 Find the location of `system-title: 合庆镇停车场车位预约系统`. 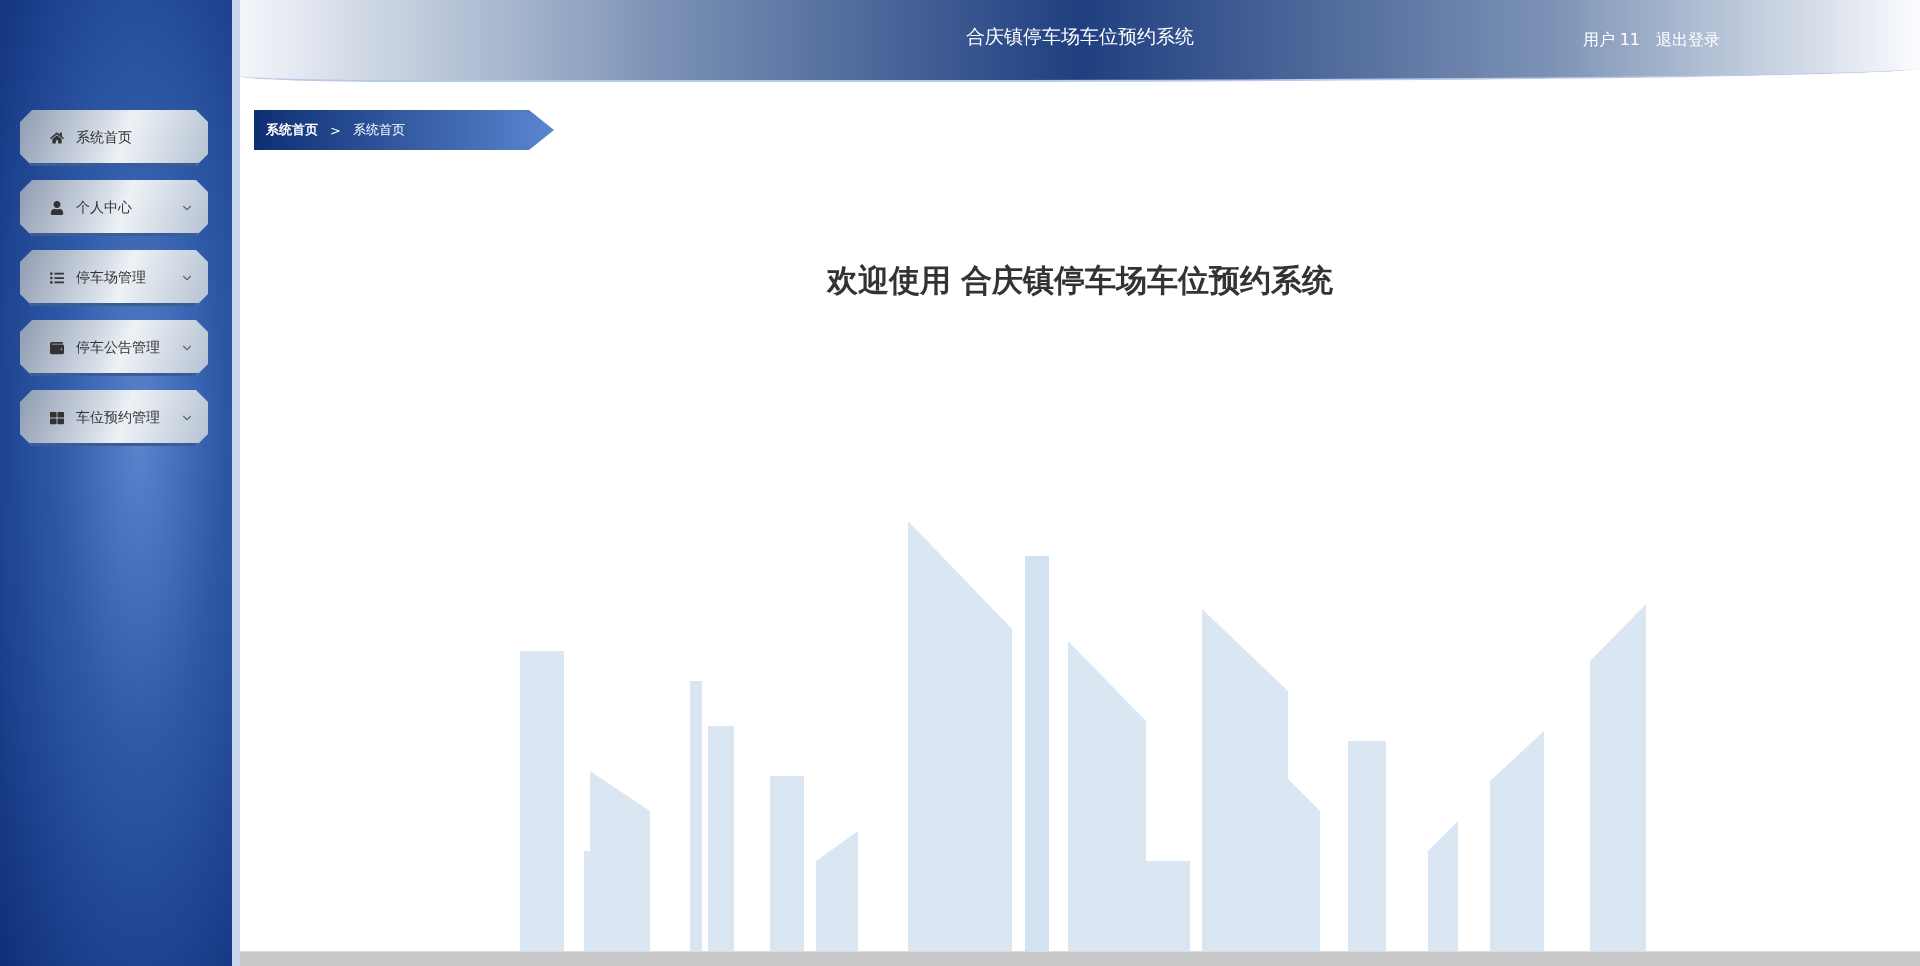

system-title: 合庆镇停车场车位预约系统 is located at coordinates (1080, 37).